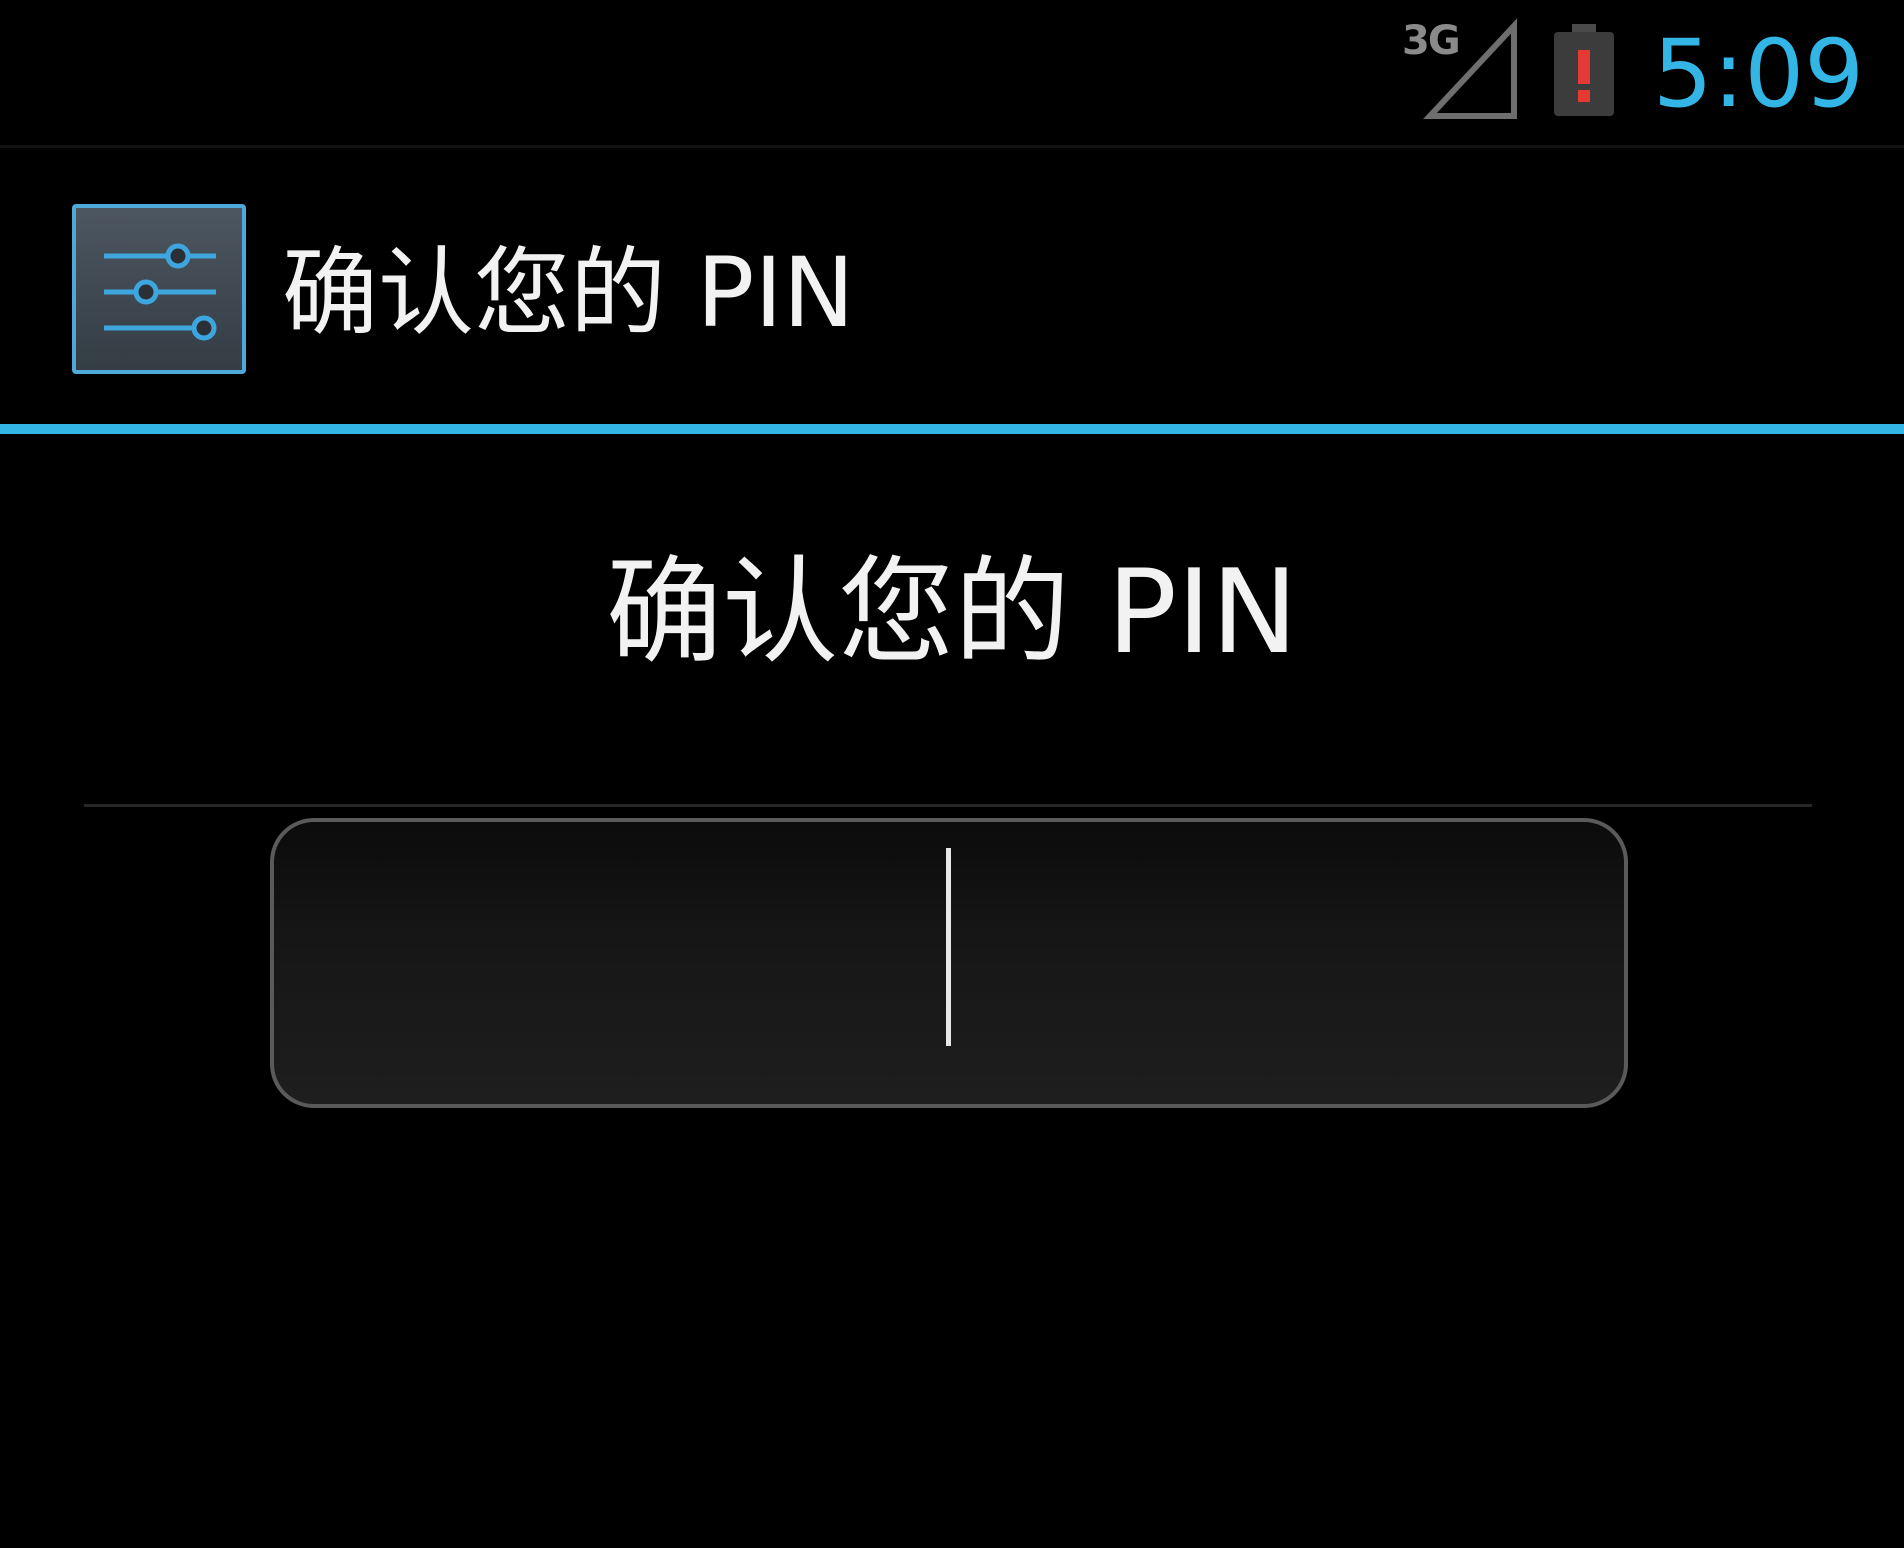  I want to click on pin-entry-field, so click(949, 963).